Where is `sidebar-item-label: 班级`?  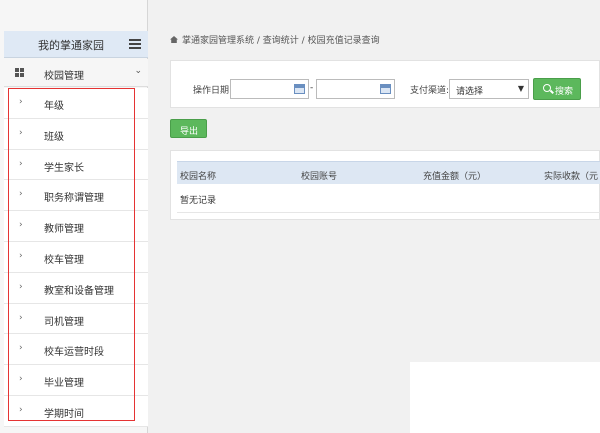 sidebar-item-label: 班级 is located at coordinates (54, 137).